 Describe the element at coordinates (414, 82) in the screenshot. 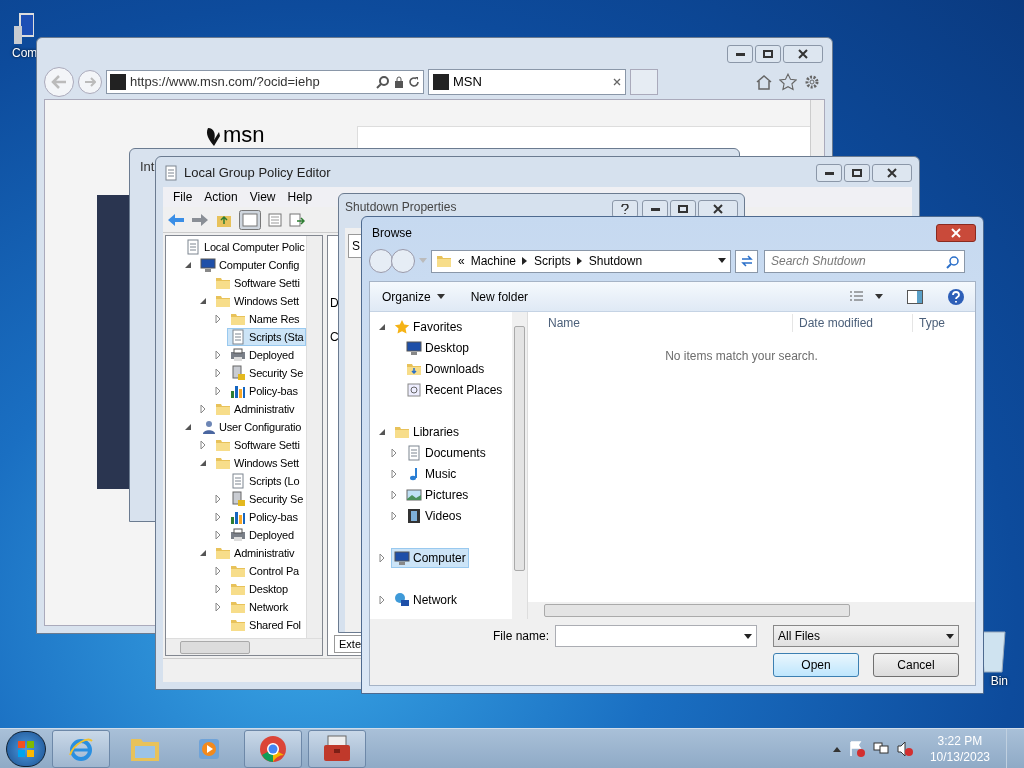

I see `refresh-icon` at that location.